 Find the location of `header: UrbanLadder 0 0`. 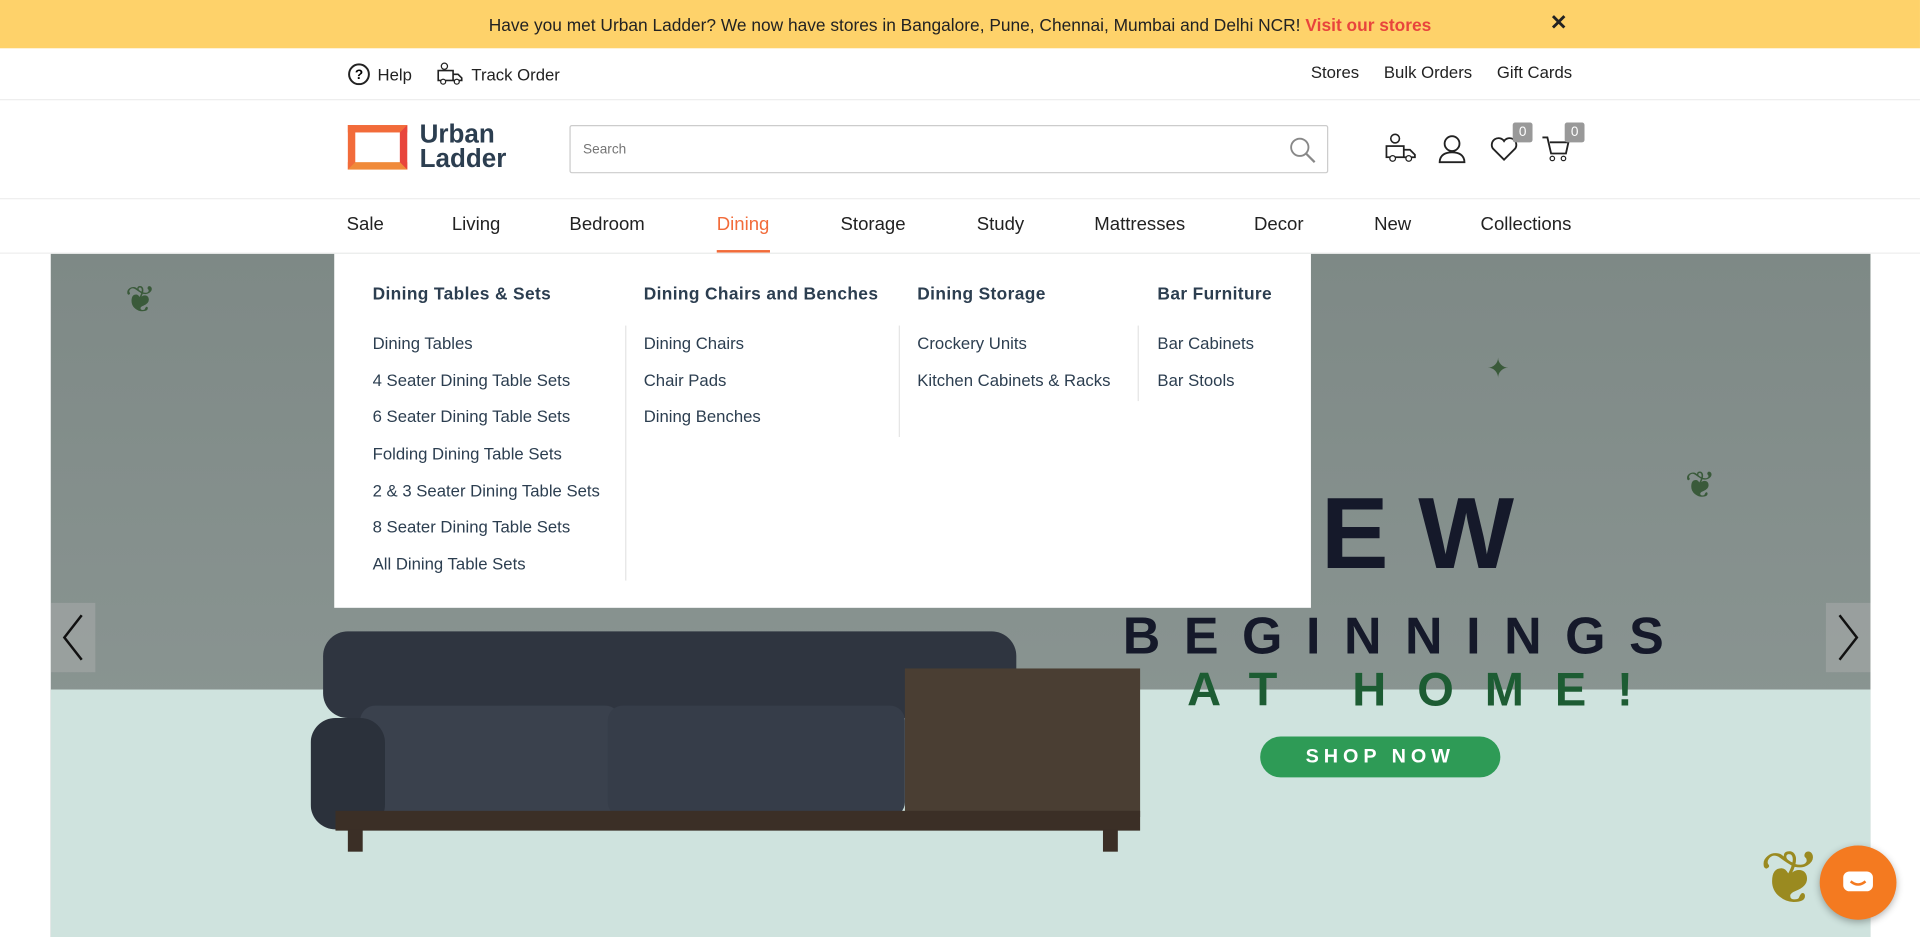

header: UrbanLadder 0 0 is located at coordinates (960, 150).